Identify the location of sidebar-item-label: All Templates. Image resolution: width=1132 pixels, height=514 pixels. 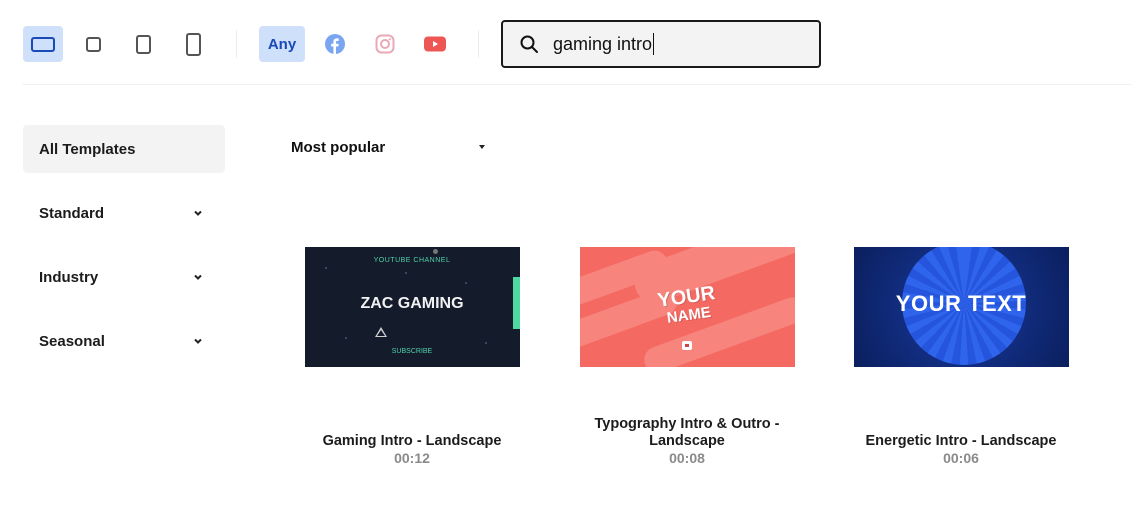
(87, 149).